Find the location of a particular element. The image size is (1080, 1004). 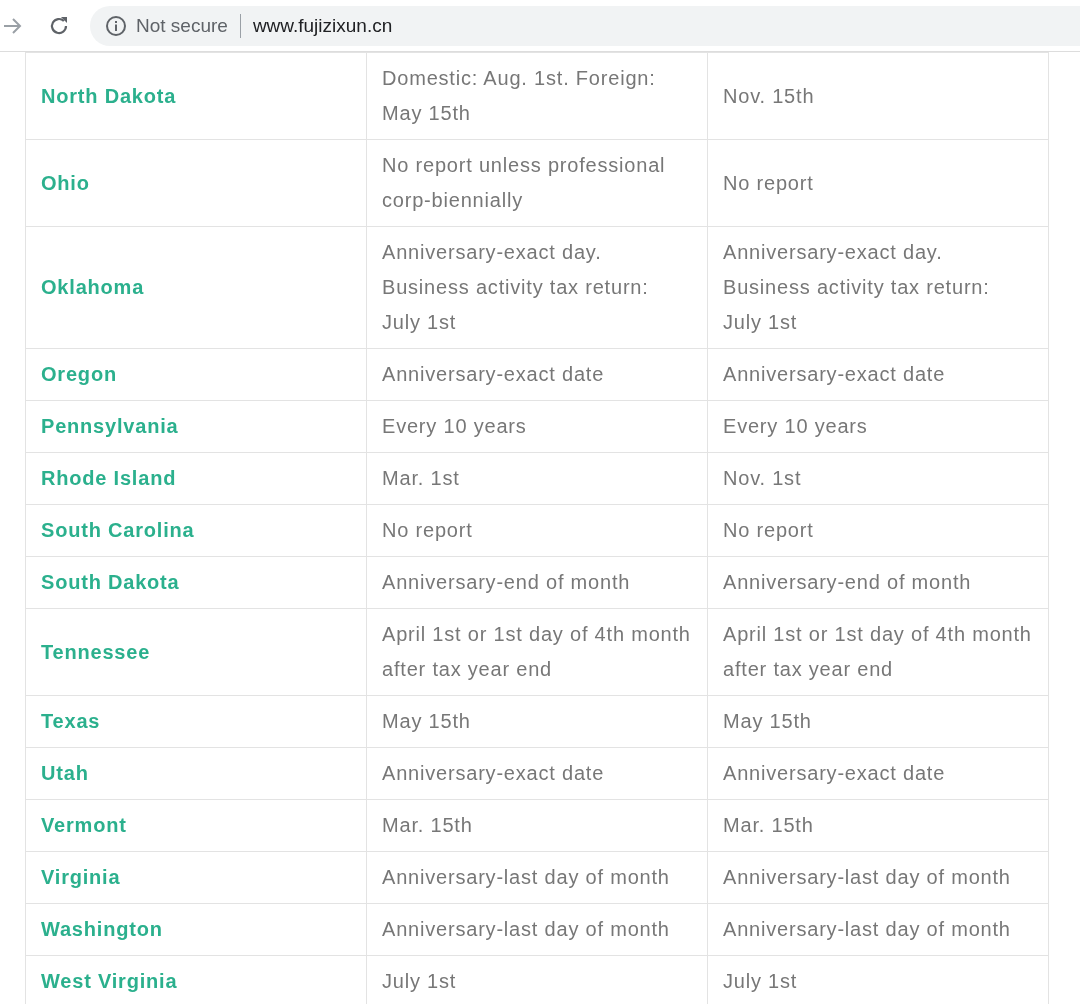

table-cell: Nov. 15th is located at coordinates (878, 96).